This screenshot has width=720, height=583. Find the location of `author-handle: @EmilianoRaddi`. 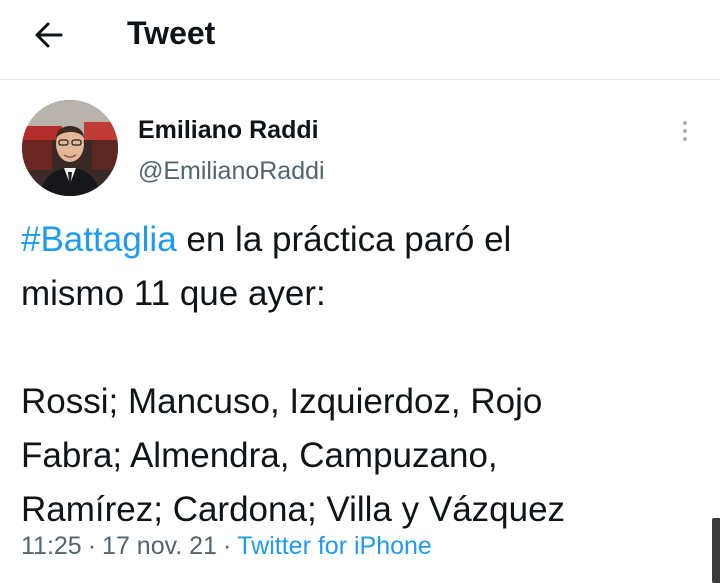

author-handle: @EmilianoRaddi is located at coordinates (231, 171).